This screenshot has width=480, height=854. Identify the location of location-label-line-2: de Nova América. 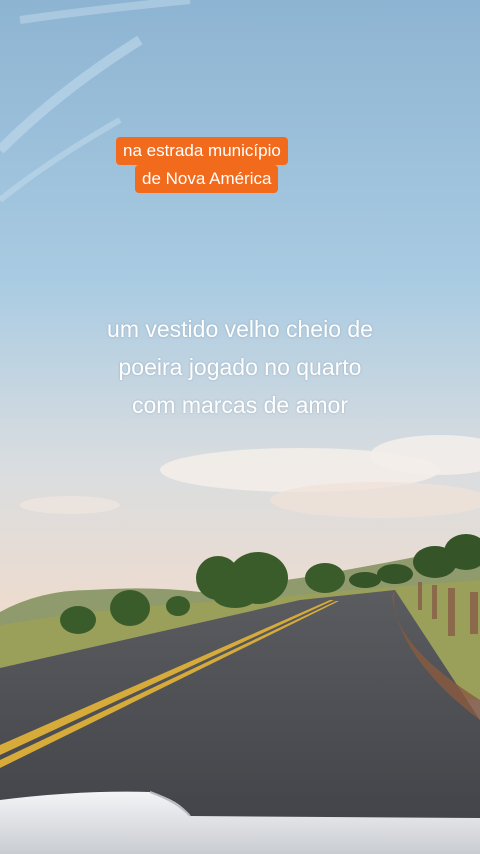
(207, 179).